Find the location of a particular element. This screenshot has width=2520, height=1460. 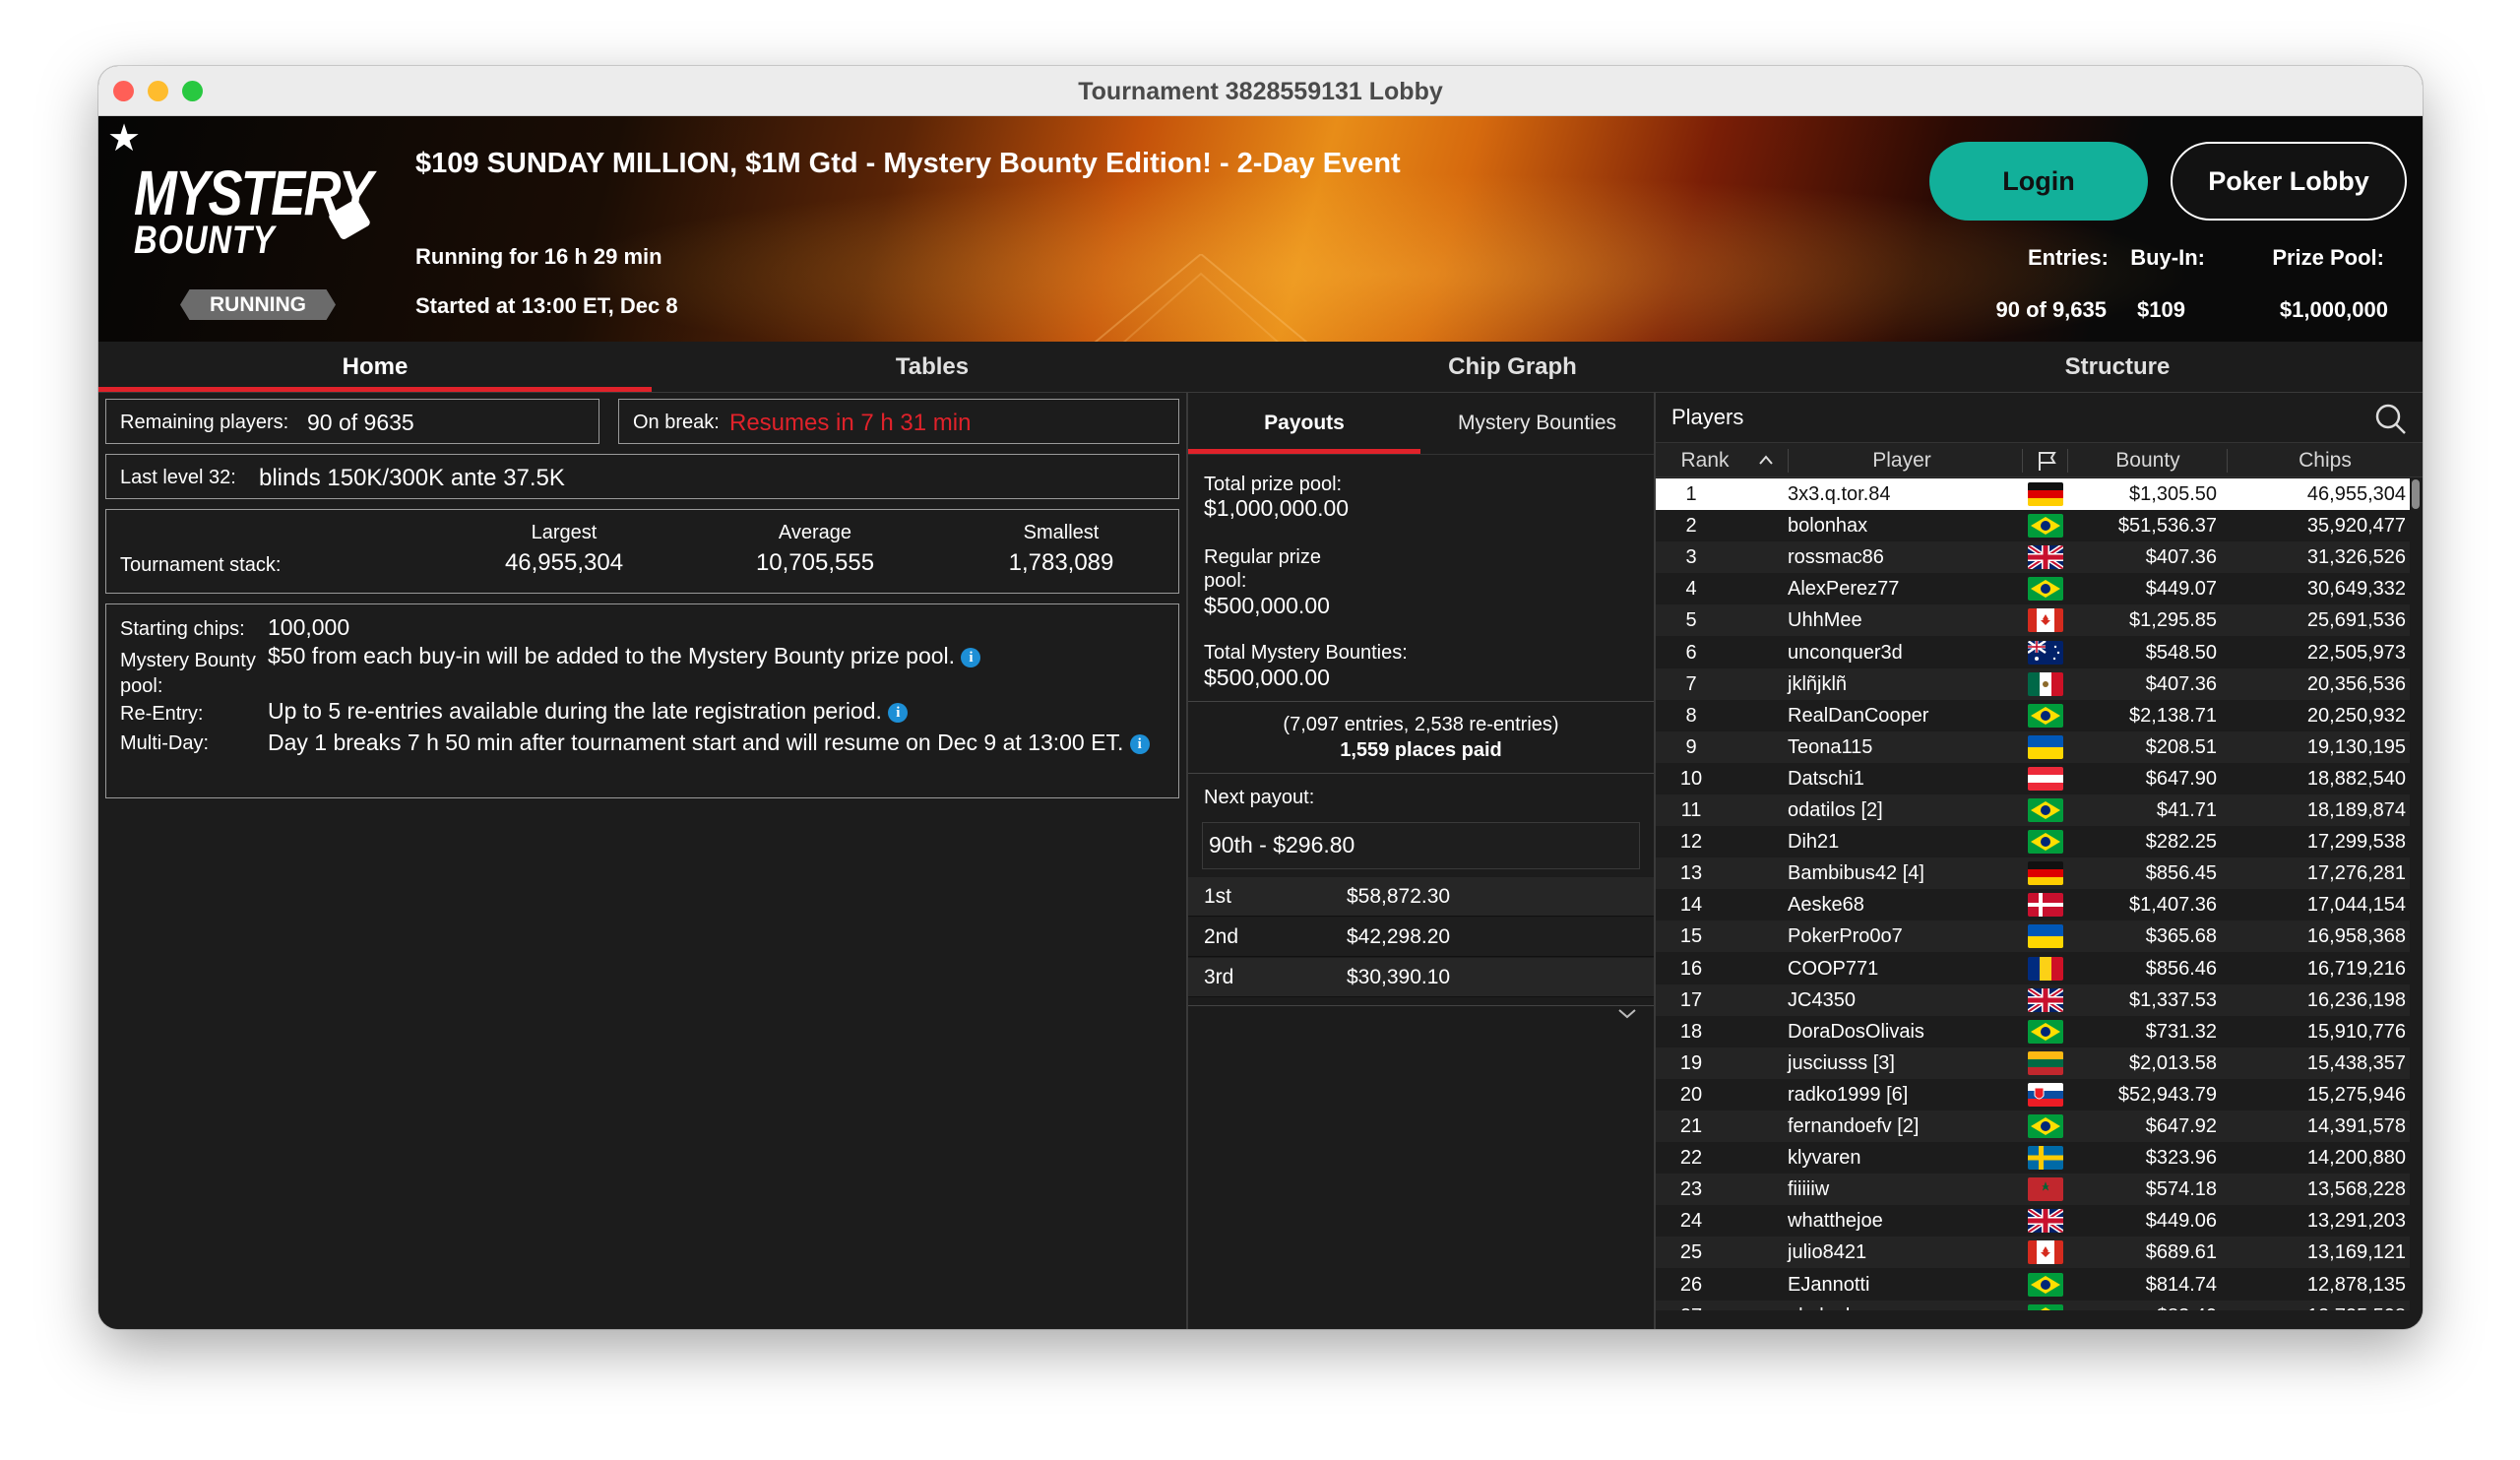

player-chips: 25,691,536 is located at coordinates (2356, 620).